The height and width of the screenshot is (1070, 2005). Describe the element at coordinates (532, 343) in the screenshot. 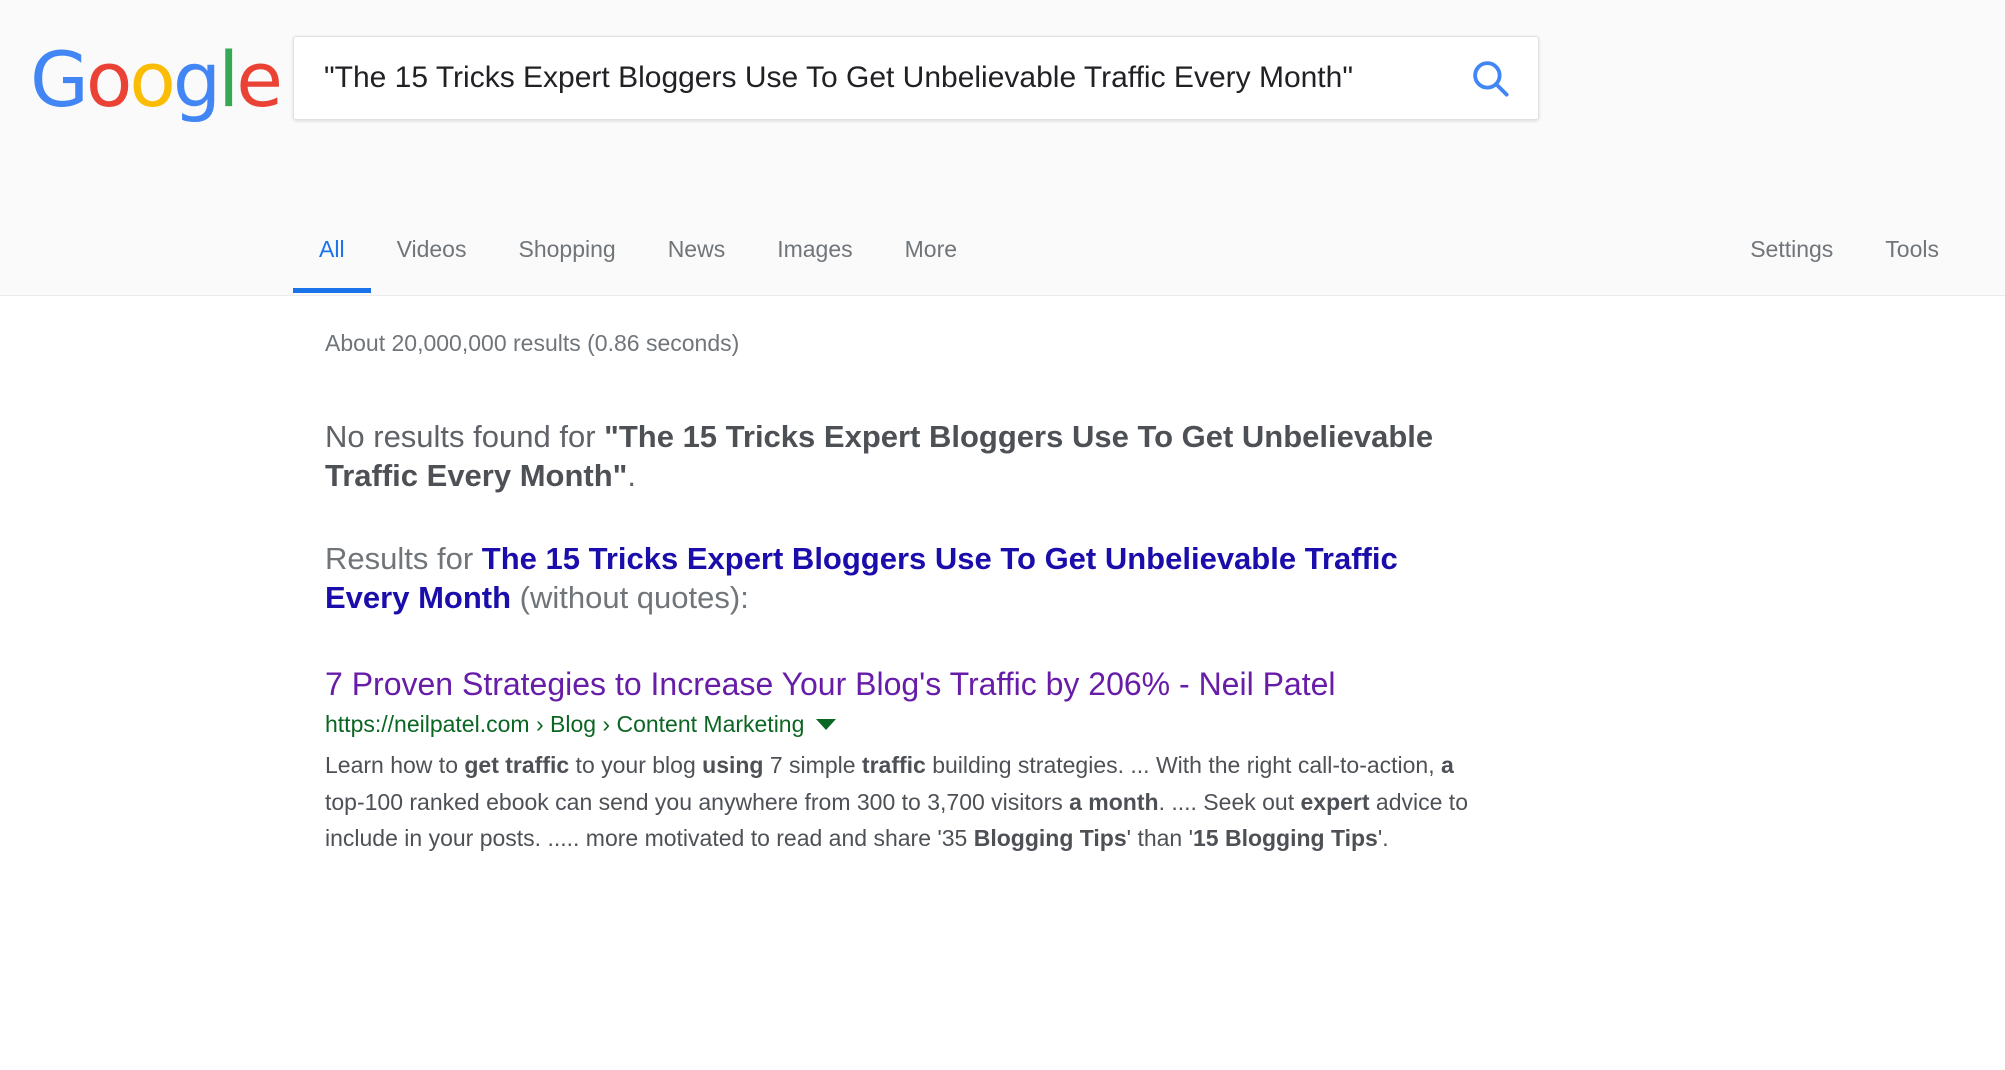

I see `result-stats: About 20,000,000 results (0.86 seconds)` at that location.